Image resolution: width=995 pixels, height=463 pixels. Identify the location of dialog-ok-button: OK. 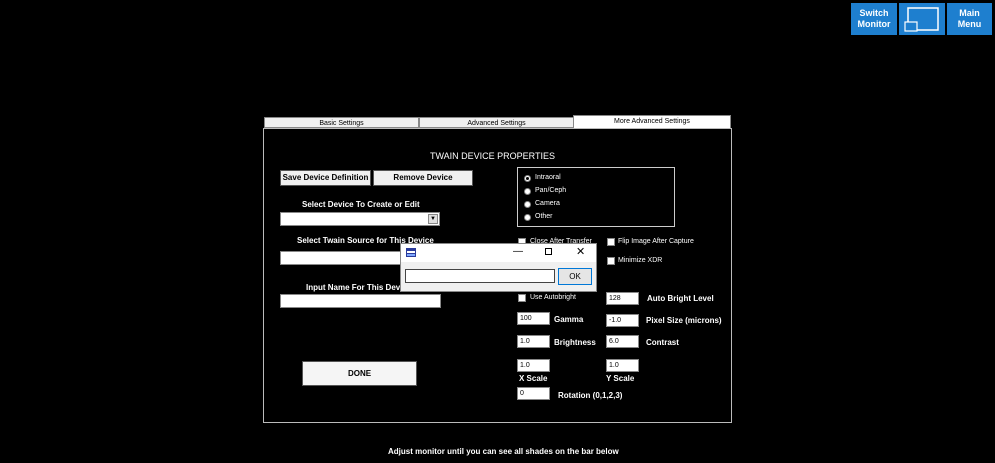
(575, 276).